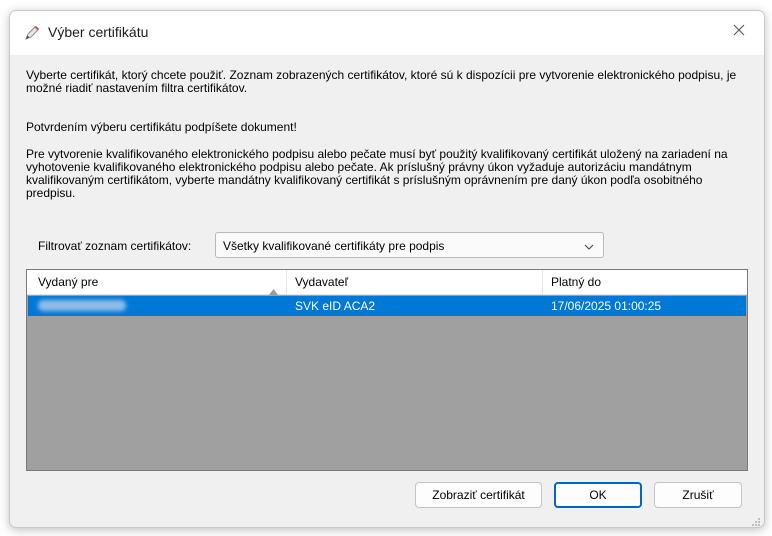  What do you see at coordinates (415, 282) in the screenshot?
I see `column-header-issuer: Vydavateľ` at bounding box center [415, 282].